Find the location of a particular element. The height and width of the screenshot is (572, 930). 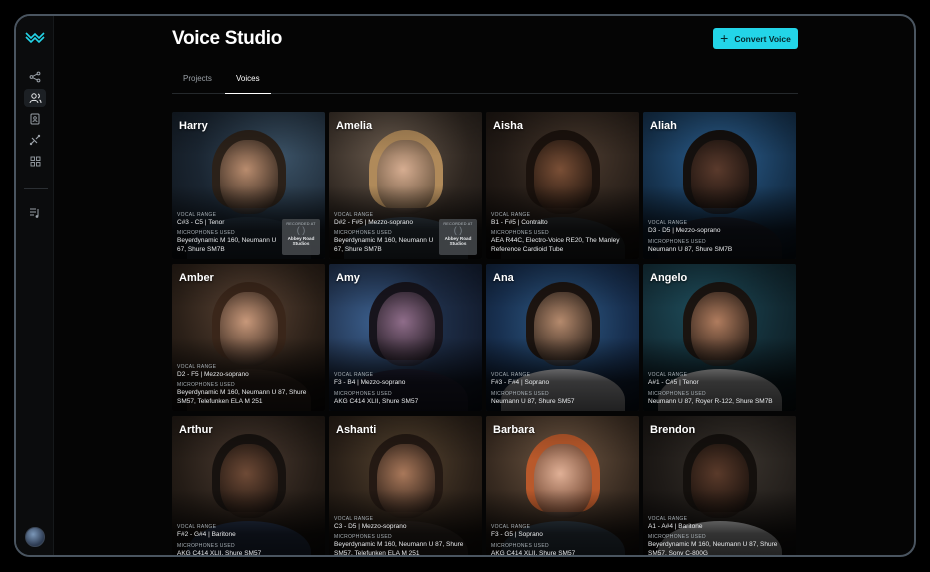

vocal-range-value: C3 - D5 | Mezzo-soprano is located at coordinates (370, 526).